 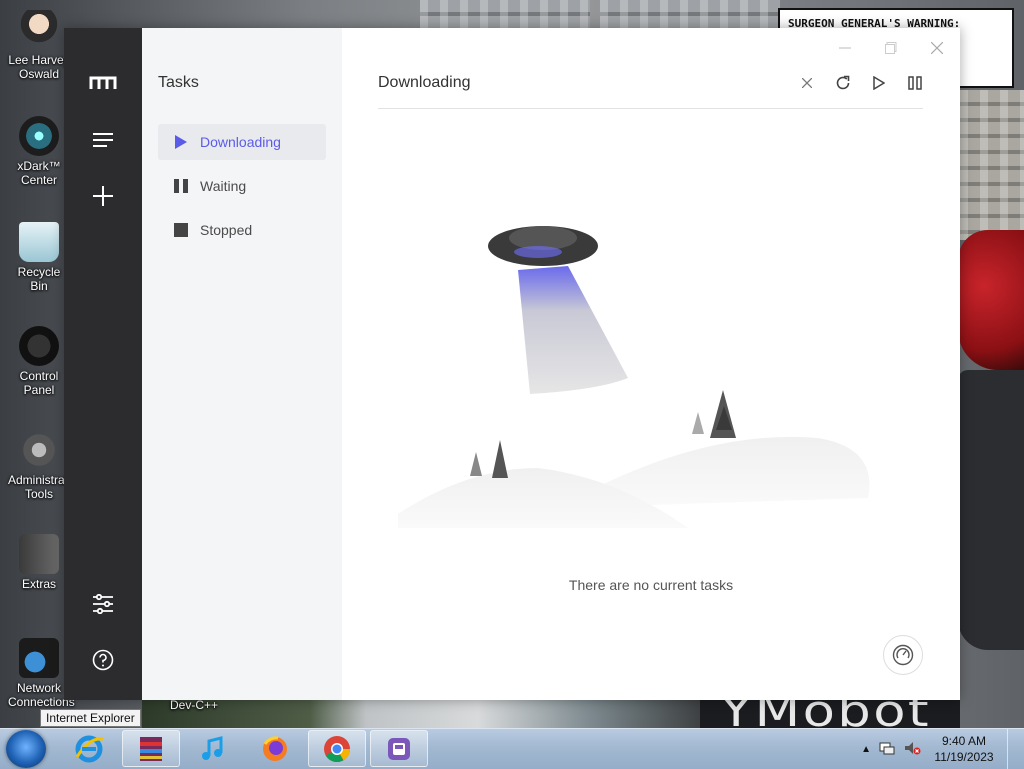 What do you see at coordinates (103, 660) in the screenshot?
I see `help-icon` at bounding box center [103, 660].